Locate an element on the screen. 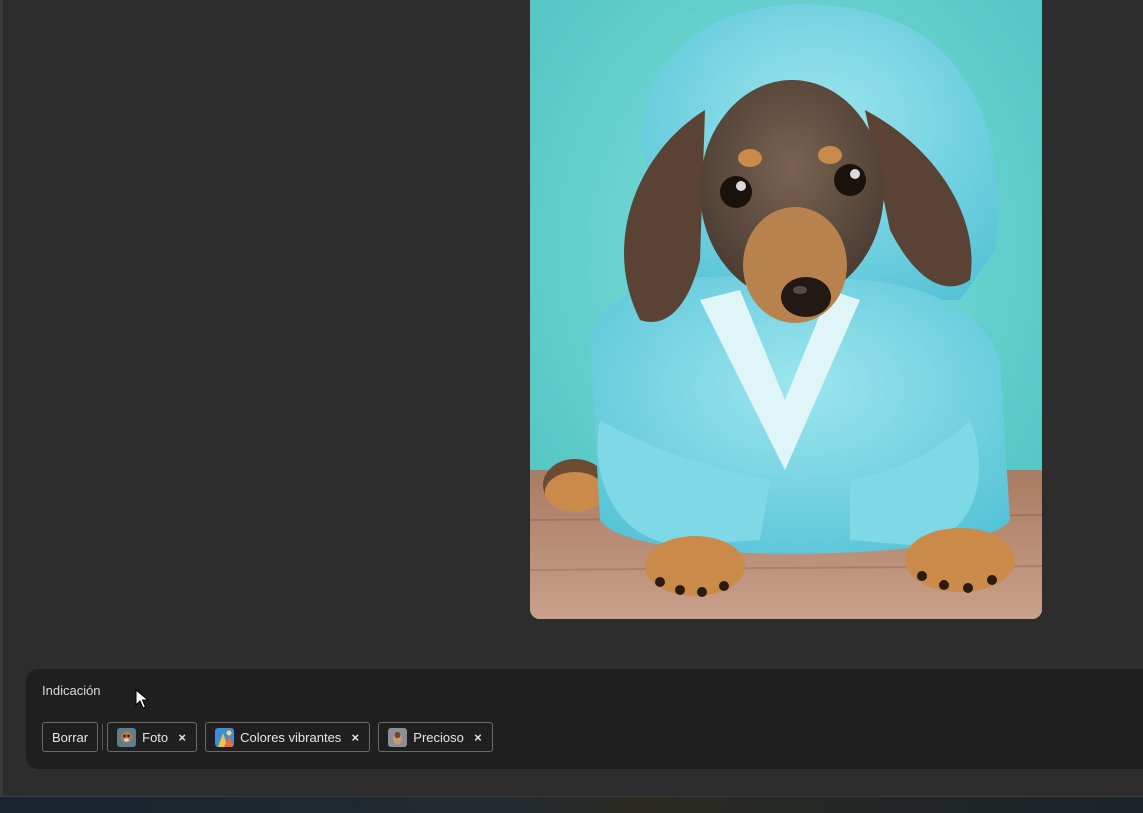 This screenshot has height=813, width=1143. style-chip-foto: Foto × is located at coordinates (152, 737).